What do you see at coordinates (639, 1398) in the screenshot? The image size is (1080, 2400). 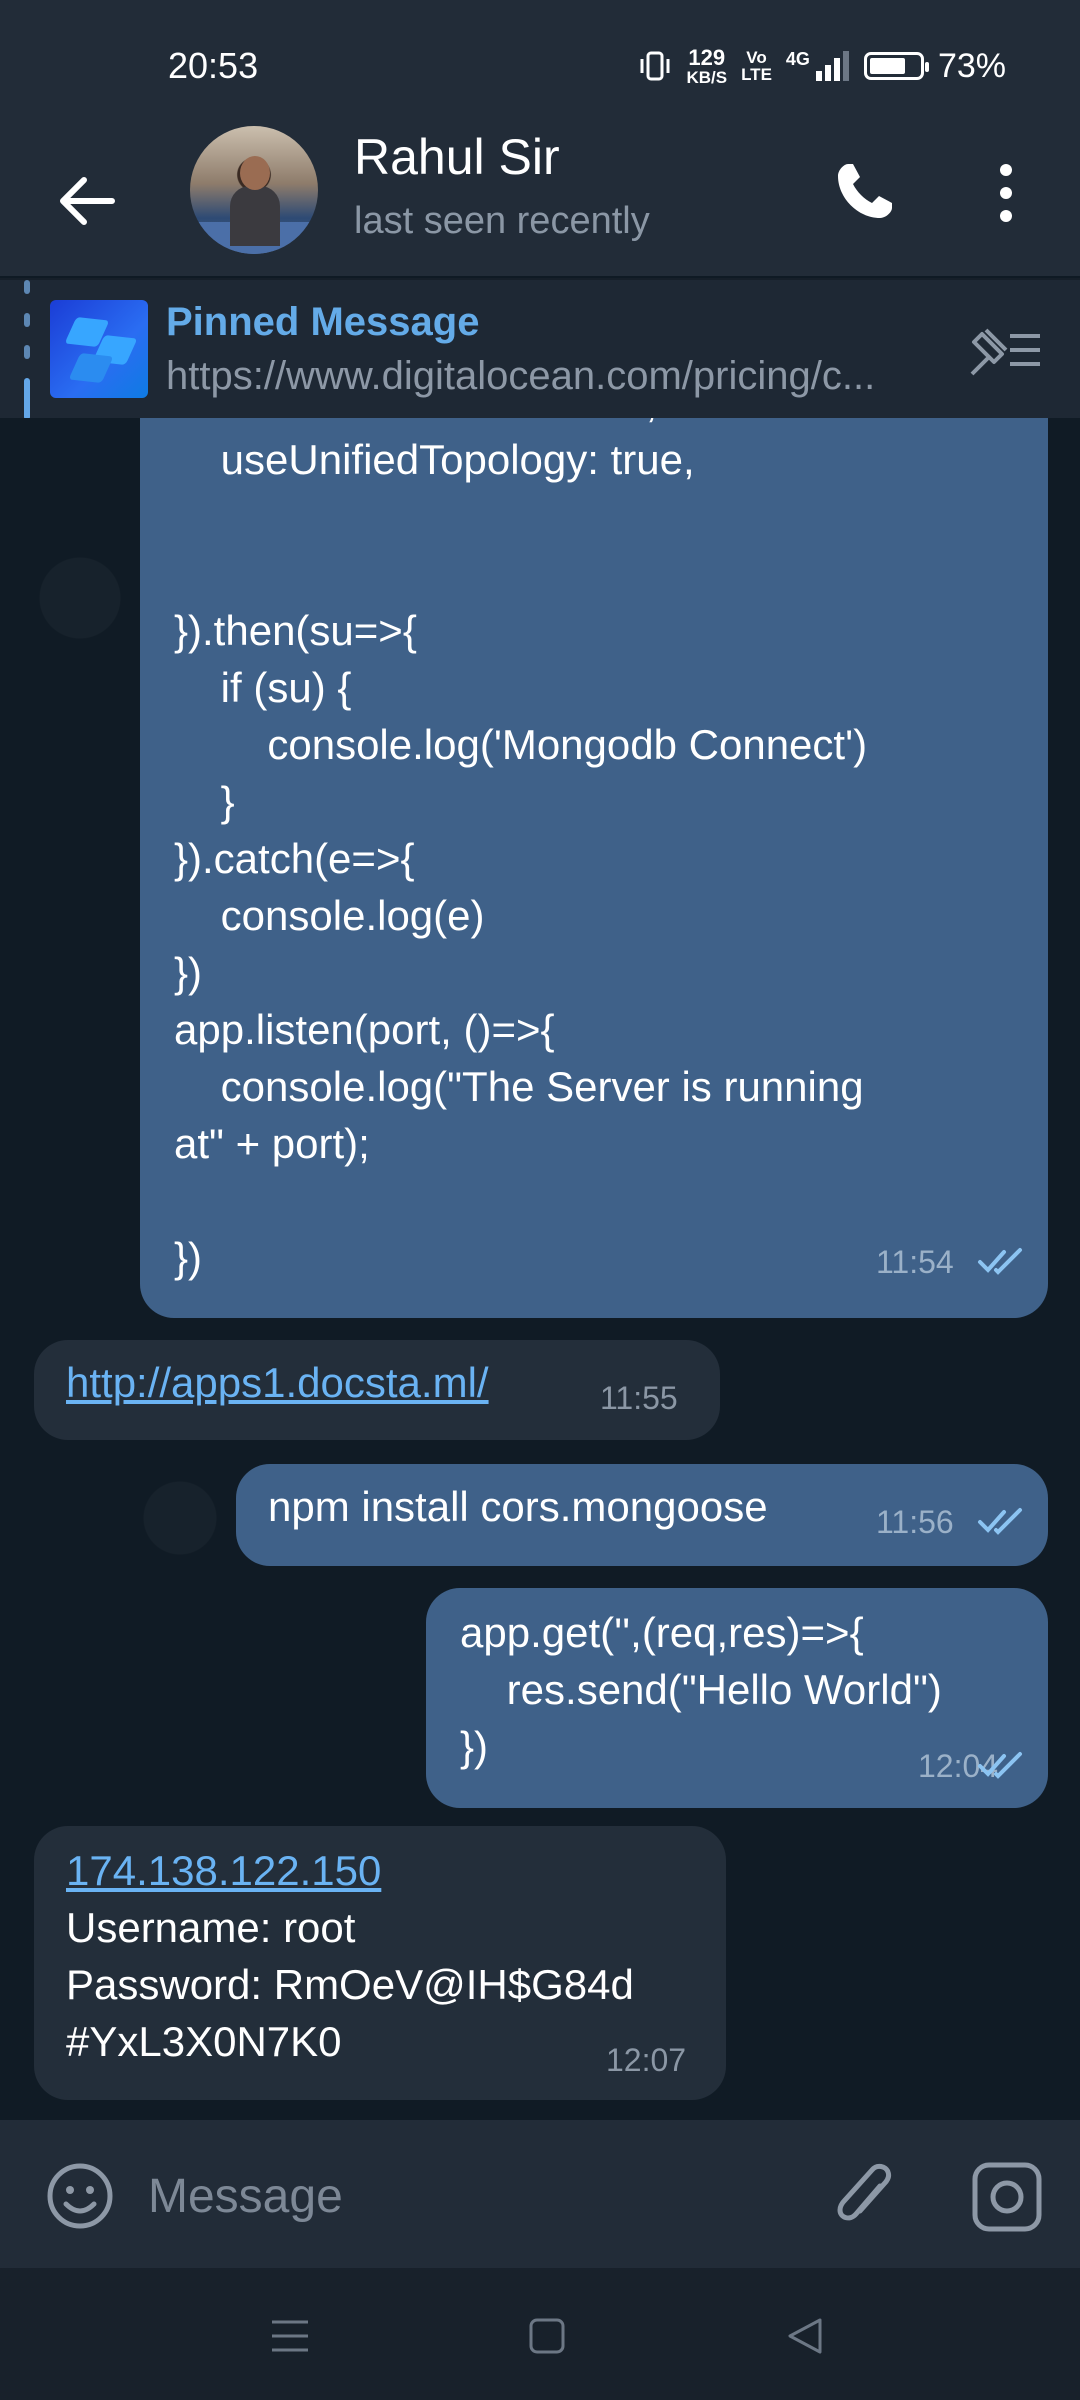 I see `message-time: 11:55` at bounding box center [639, 1398].